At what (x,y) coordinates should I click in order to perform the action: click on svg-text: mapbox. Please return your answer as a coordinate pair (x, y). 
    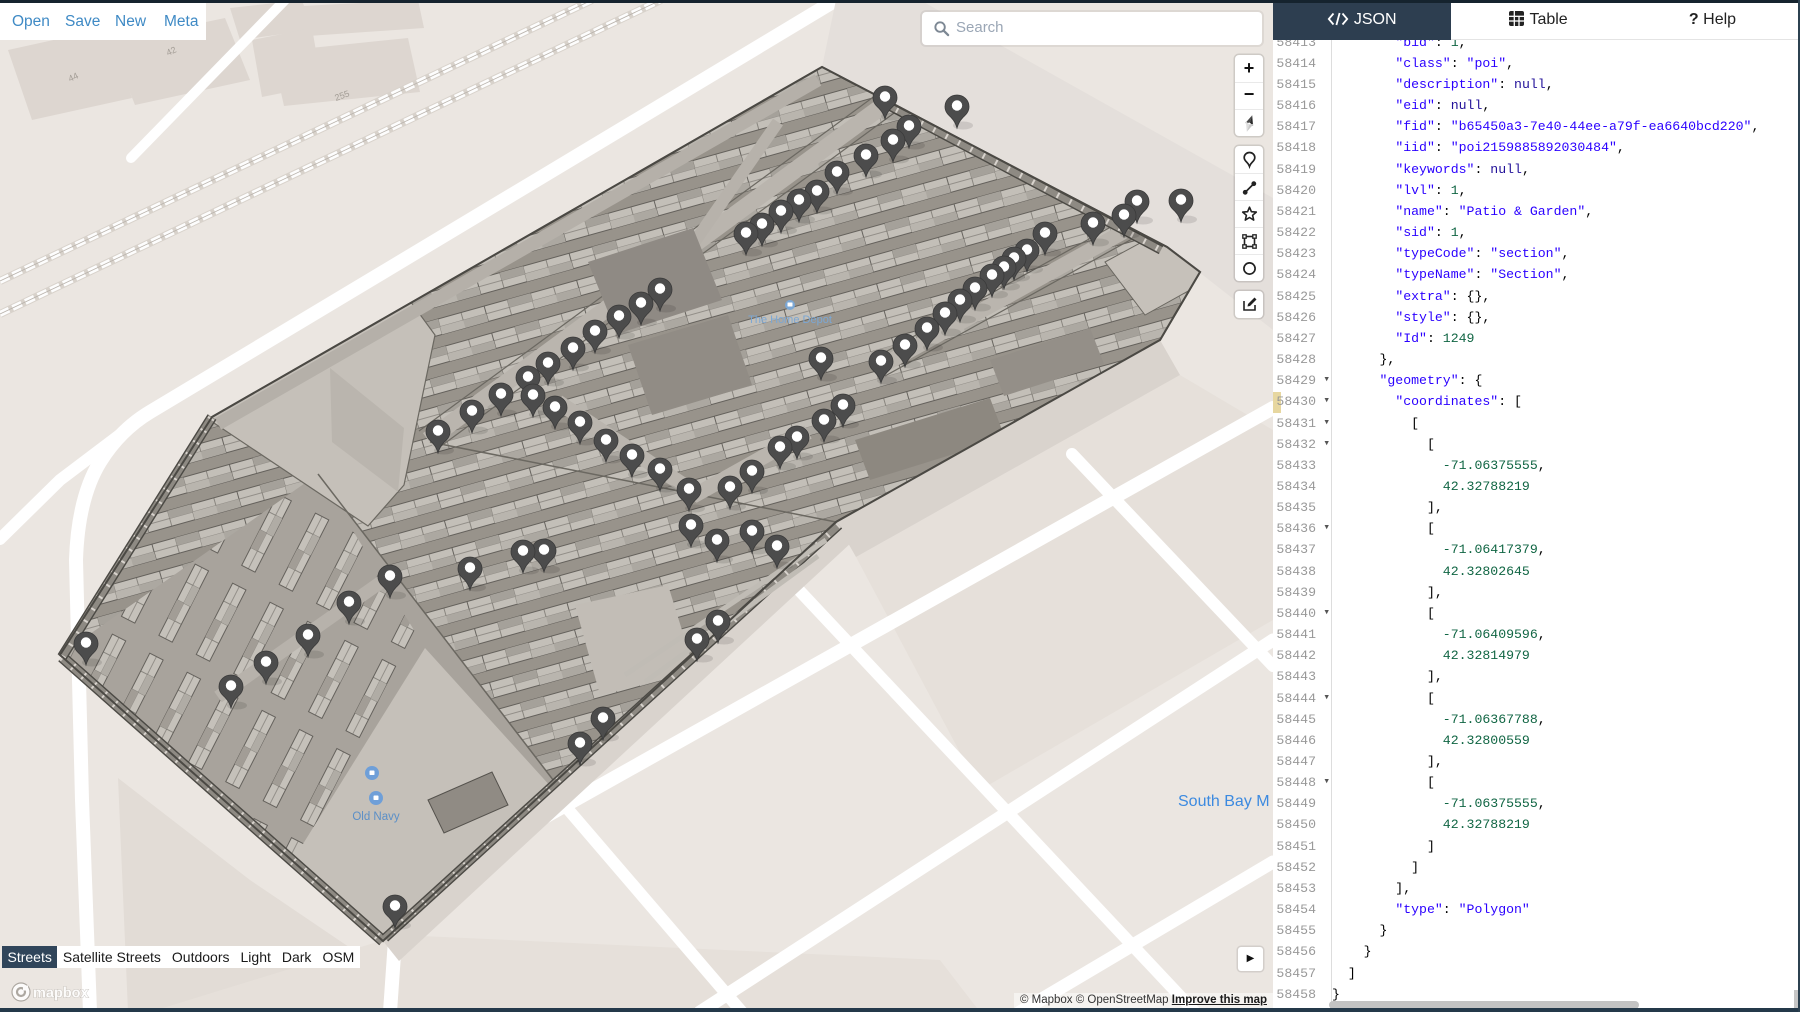
    Looking at the image, I should click on (61, 994).